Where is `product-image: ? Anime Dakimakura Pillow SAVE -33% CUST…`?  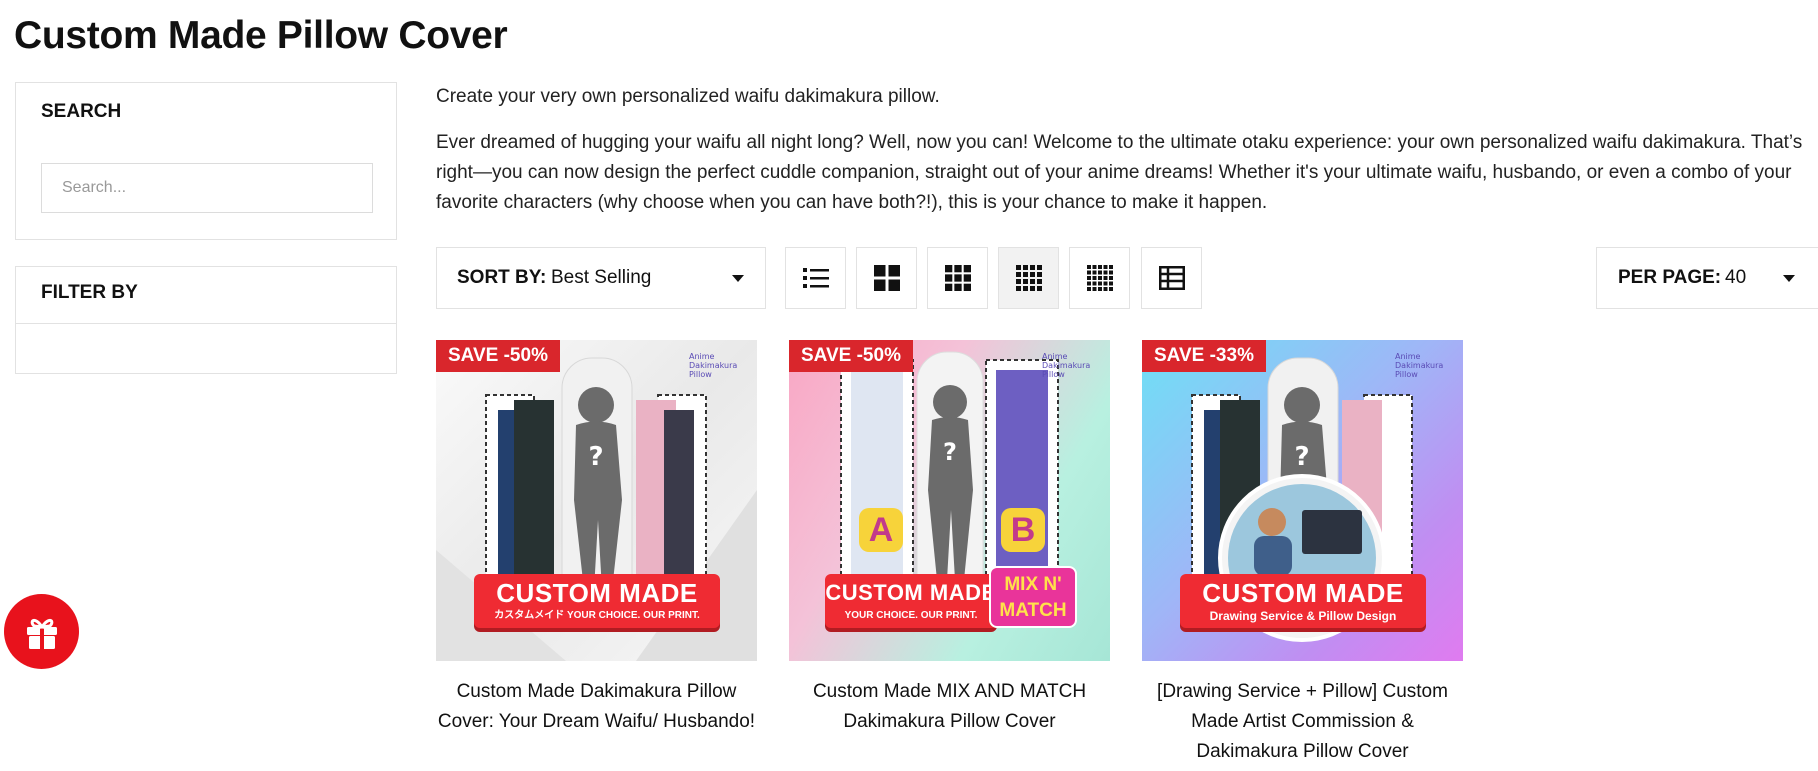 product-image: ? Anime Dakimakura Pillow SAVE -33% CUST… is located at coordinates (1302, 500).